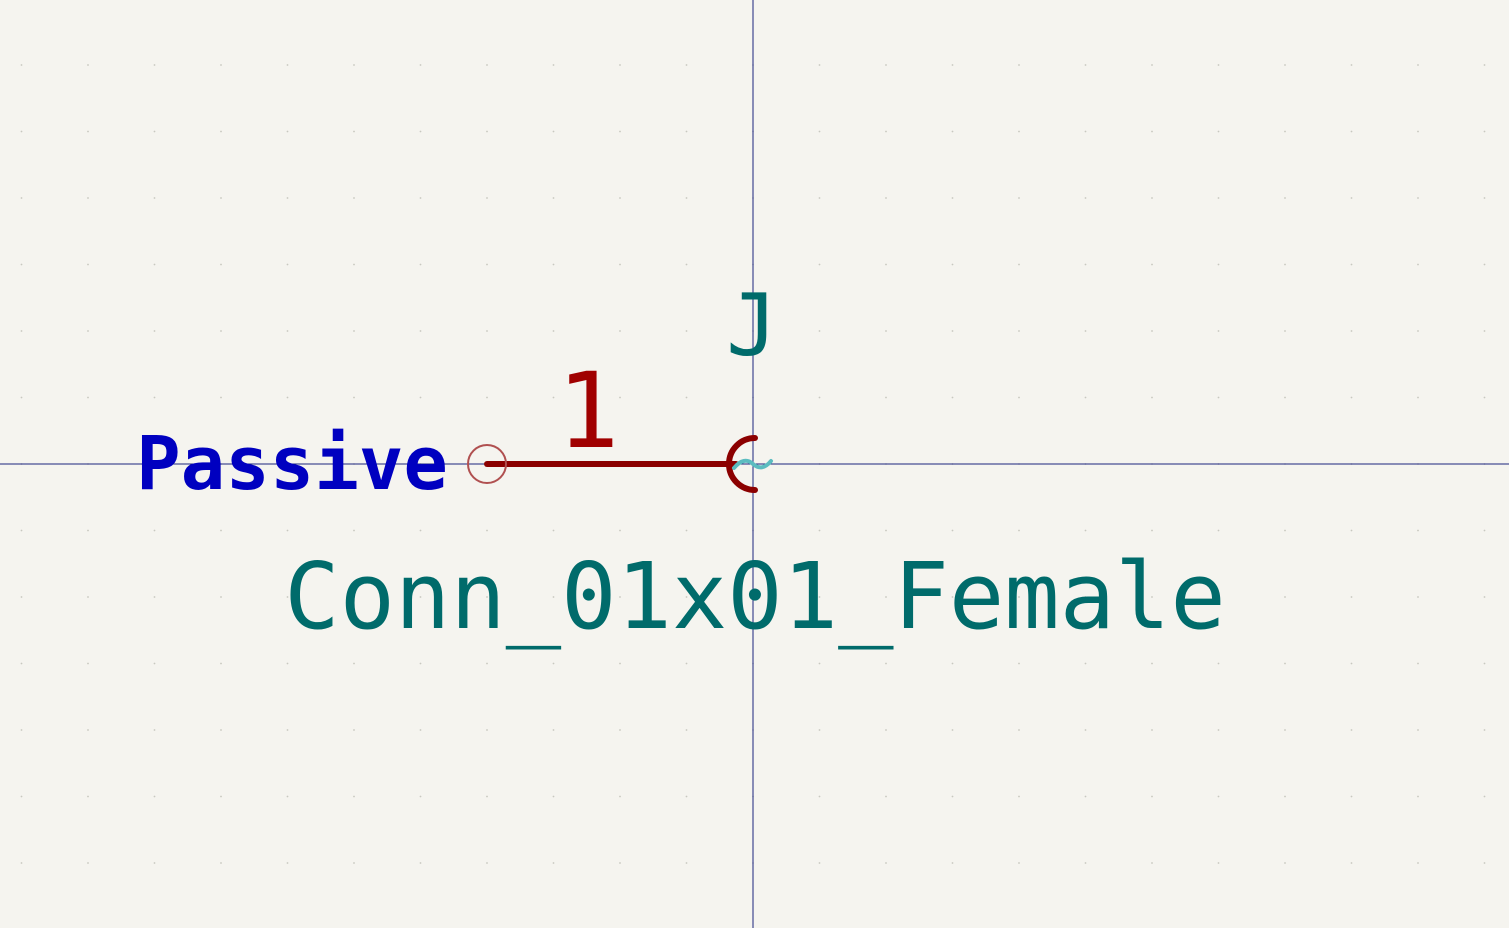 This screenshot has height=928, width=1509. I want to click on reference-designator: J, so click(752, 326).